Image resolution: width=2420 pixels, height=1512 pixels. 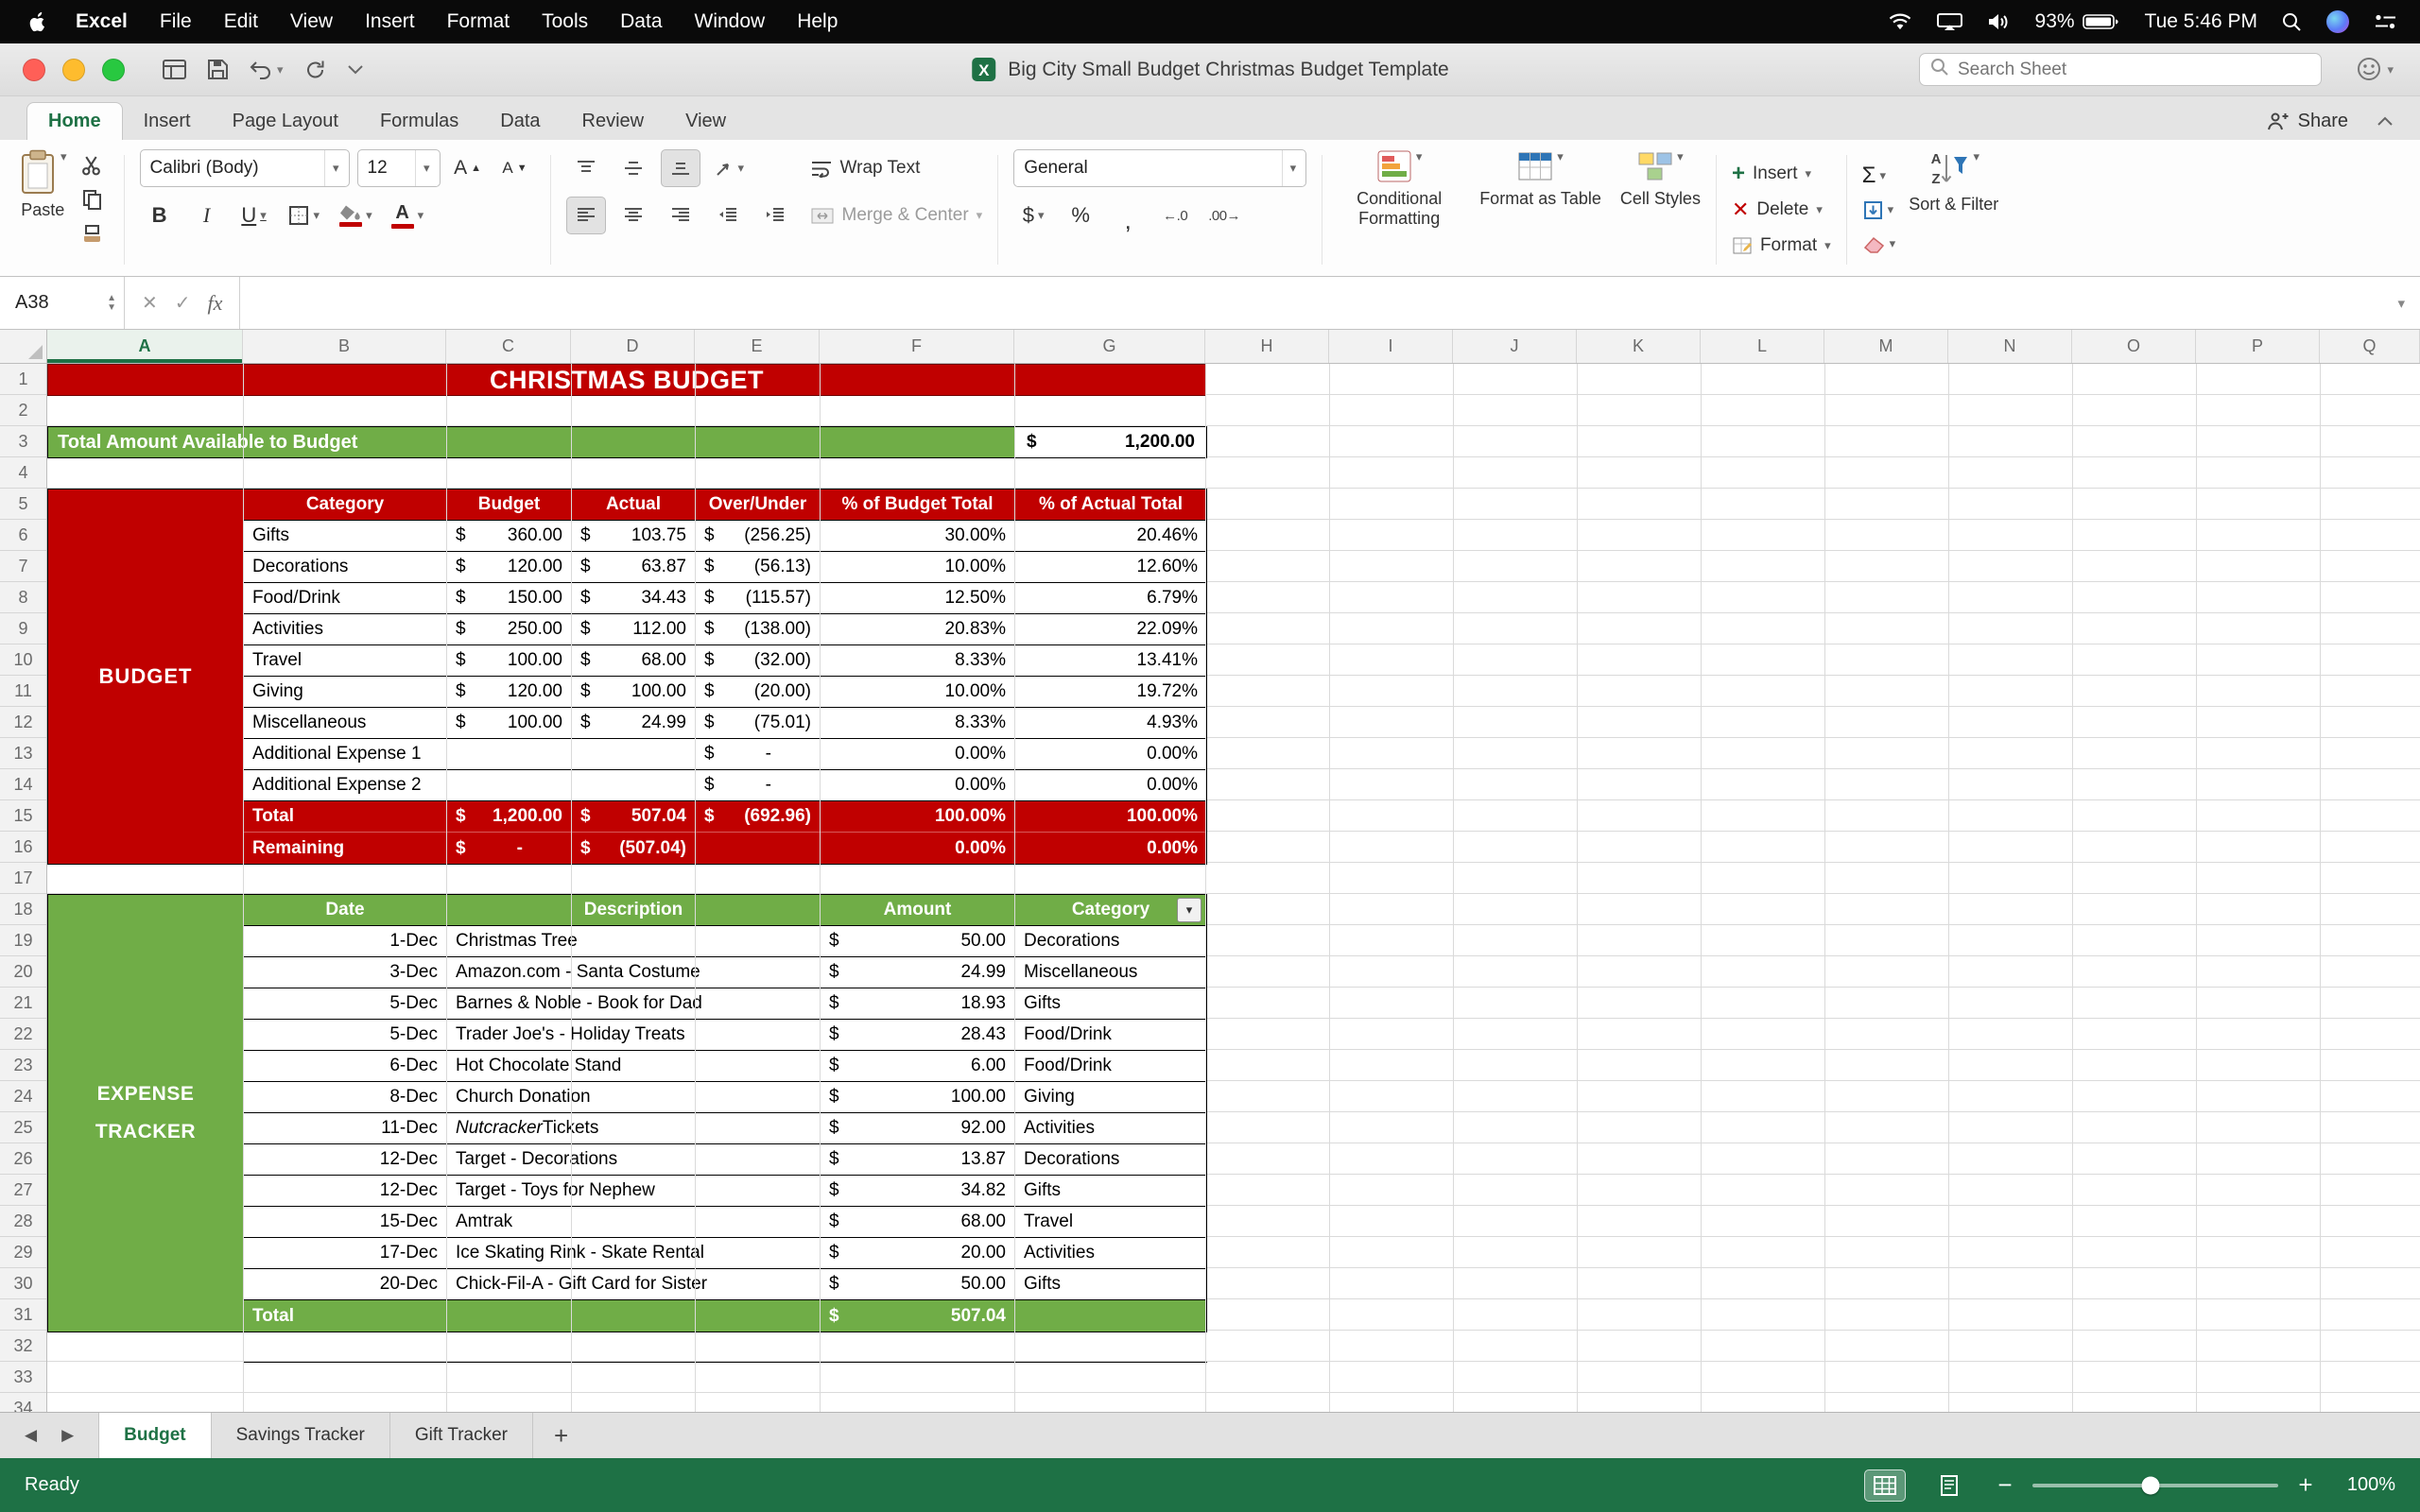 I want to click on cell-F11: 10.00%, so click(x=918, y=692).